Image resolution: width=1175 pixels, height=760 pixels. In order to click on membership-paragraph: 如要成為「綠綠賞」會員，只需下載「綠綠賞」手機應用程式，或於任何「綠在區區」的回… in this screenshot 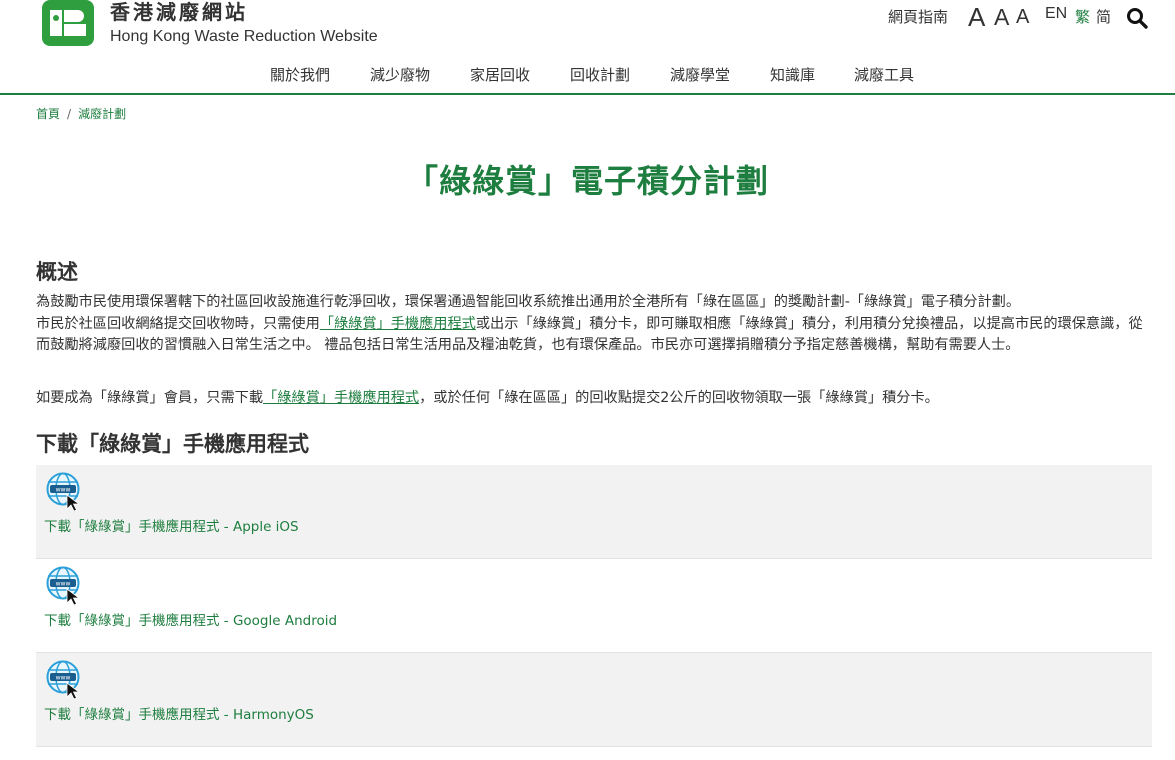, I will do `click(596, 399)`.